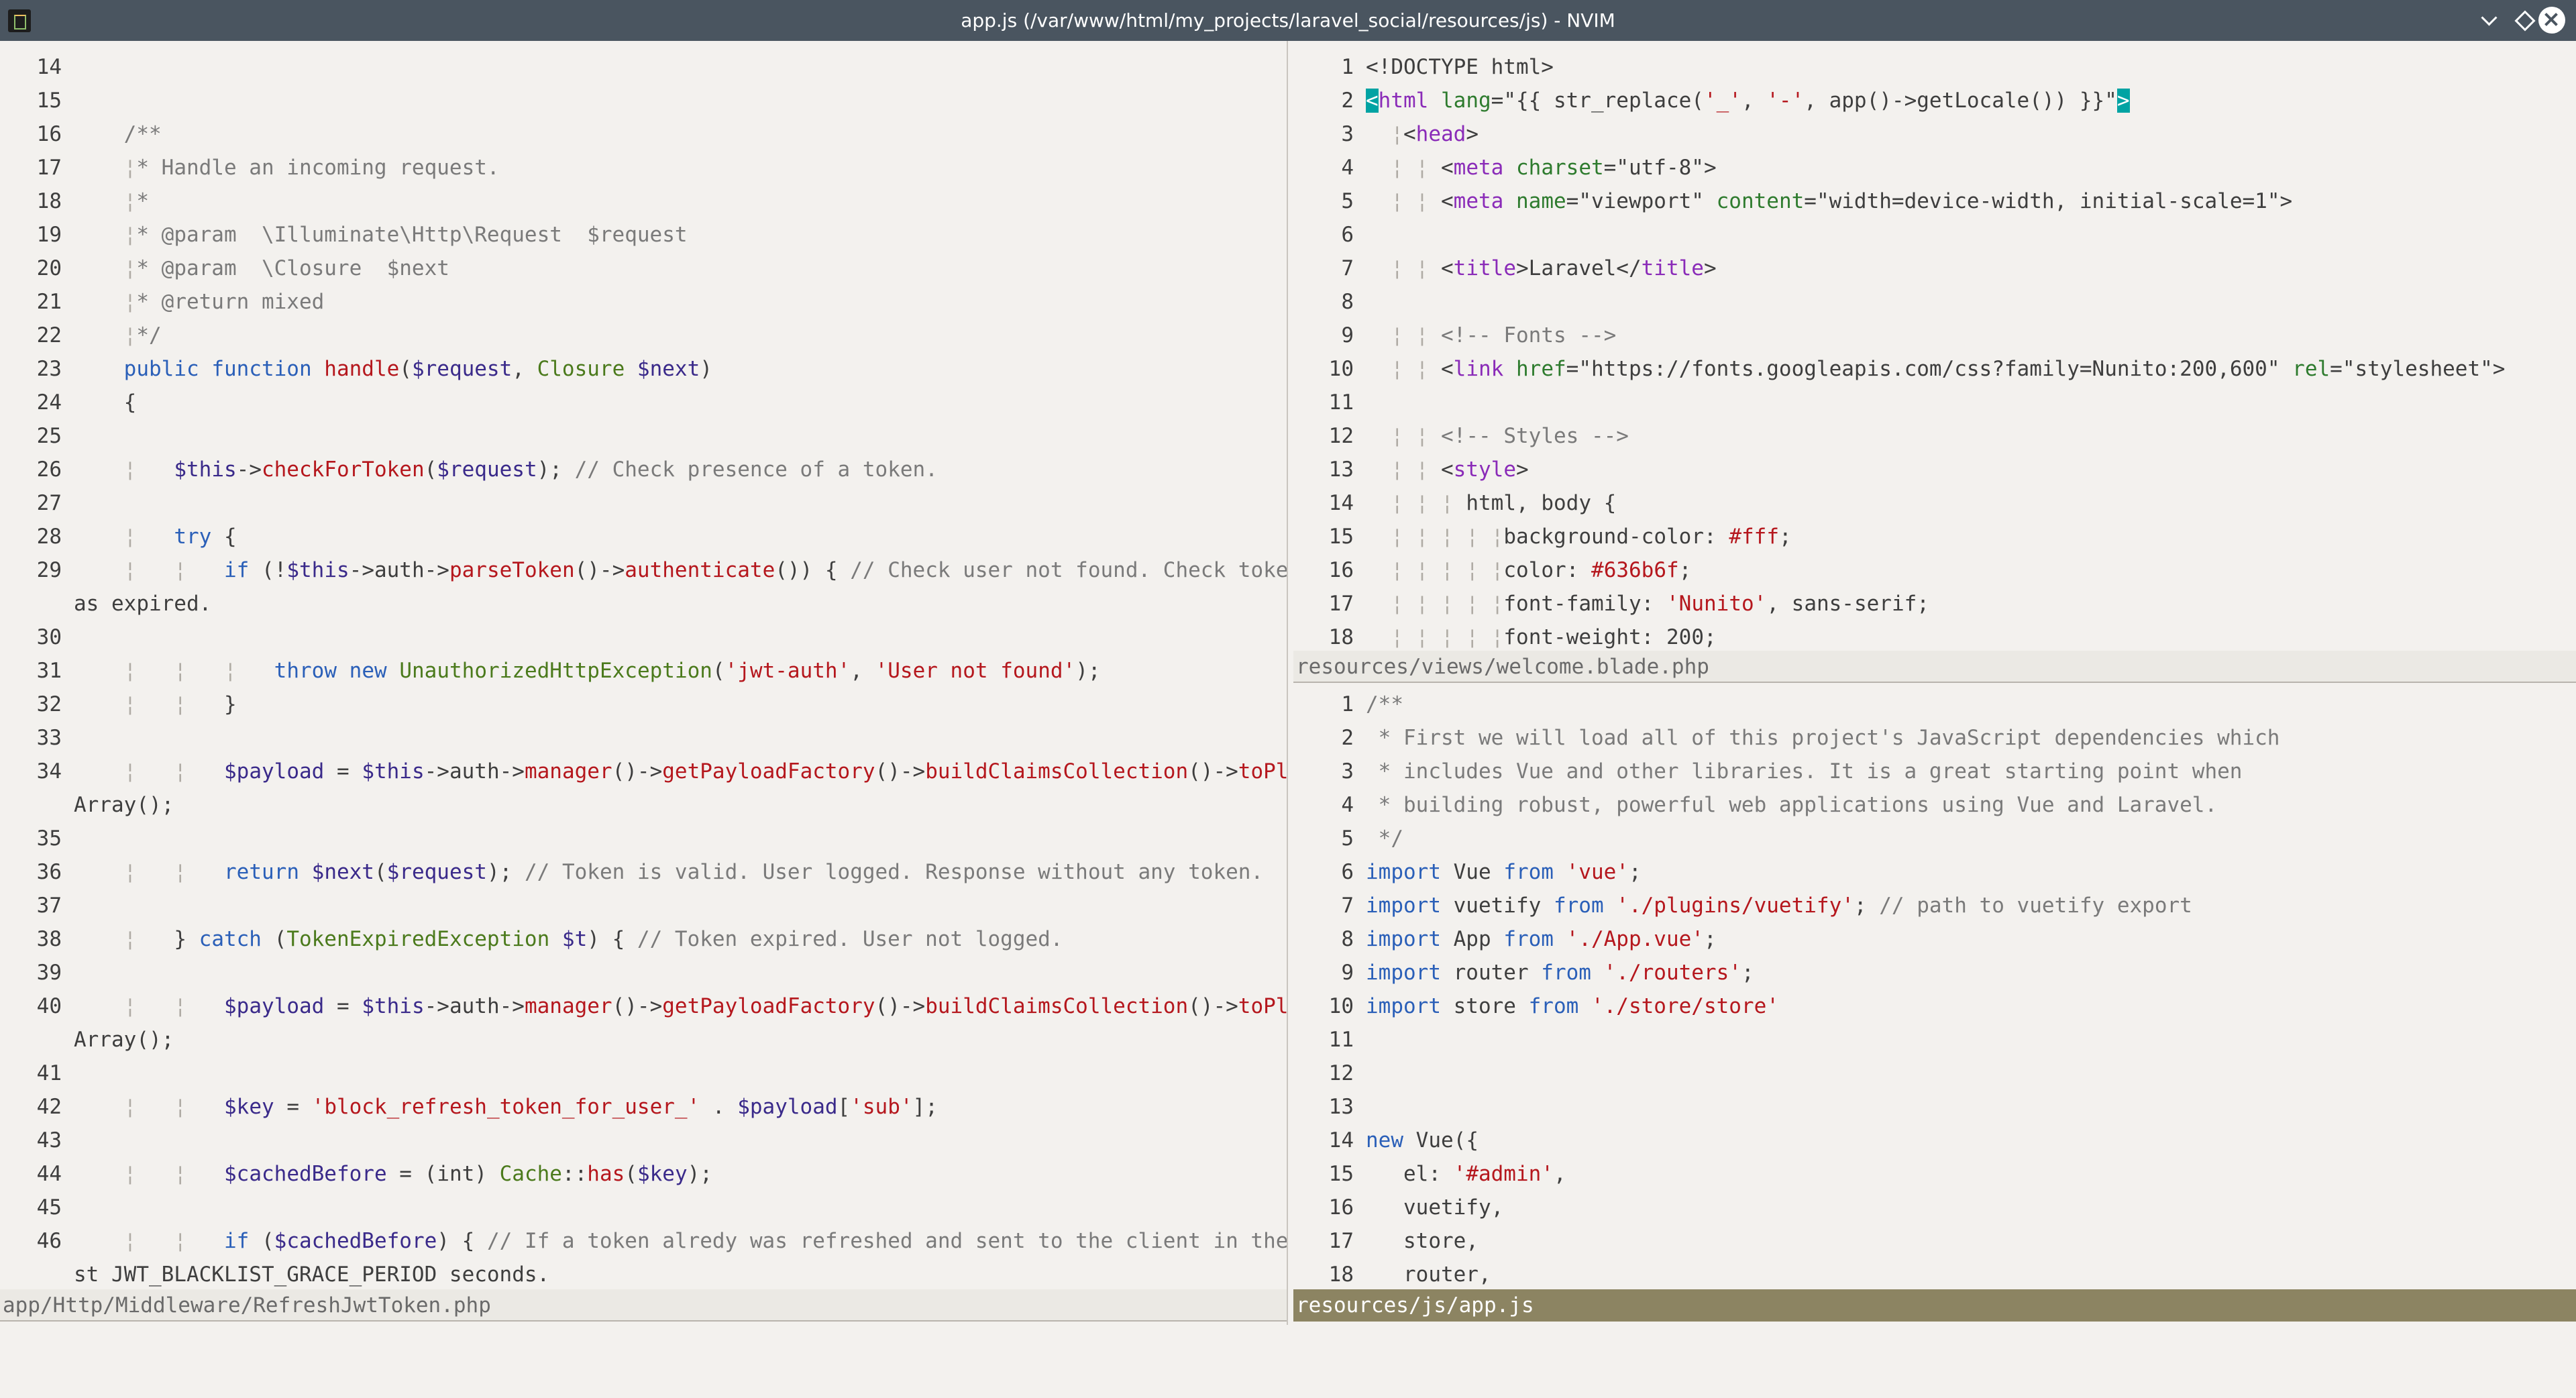 This screenshot has height=1398, width=2576. I want to click on code-line: 1 <!DOCTYPE html>, so click(1934, 67).